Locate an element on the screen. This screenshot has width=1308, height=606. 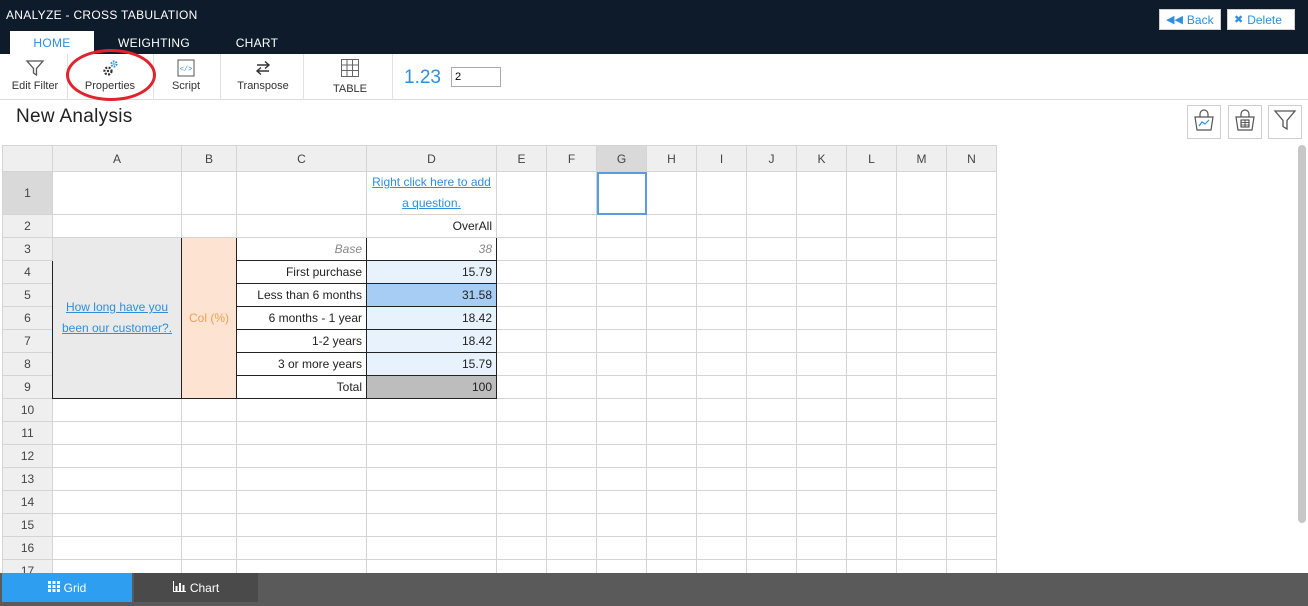
filter-button is located at coordinates (1285, 122).